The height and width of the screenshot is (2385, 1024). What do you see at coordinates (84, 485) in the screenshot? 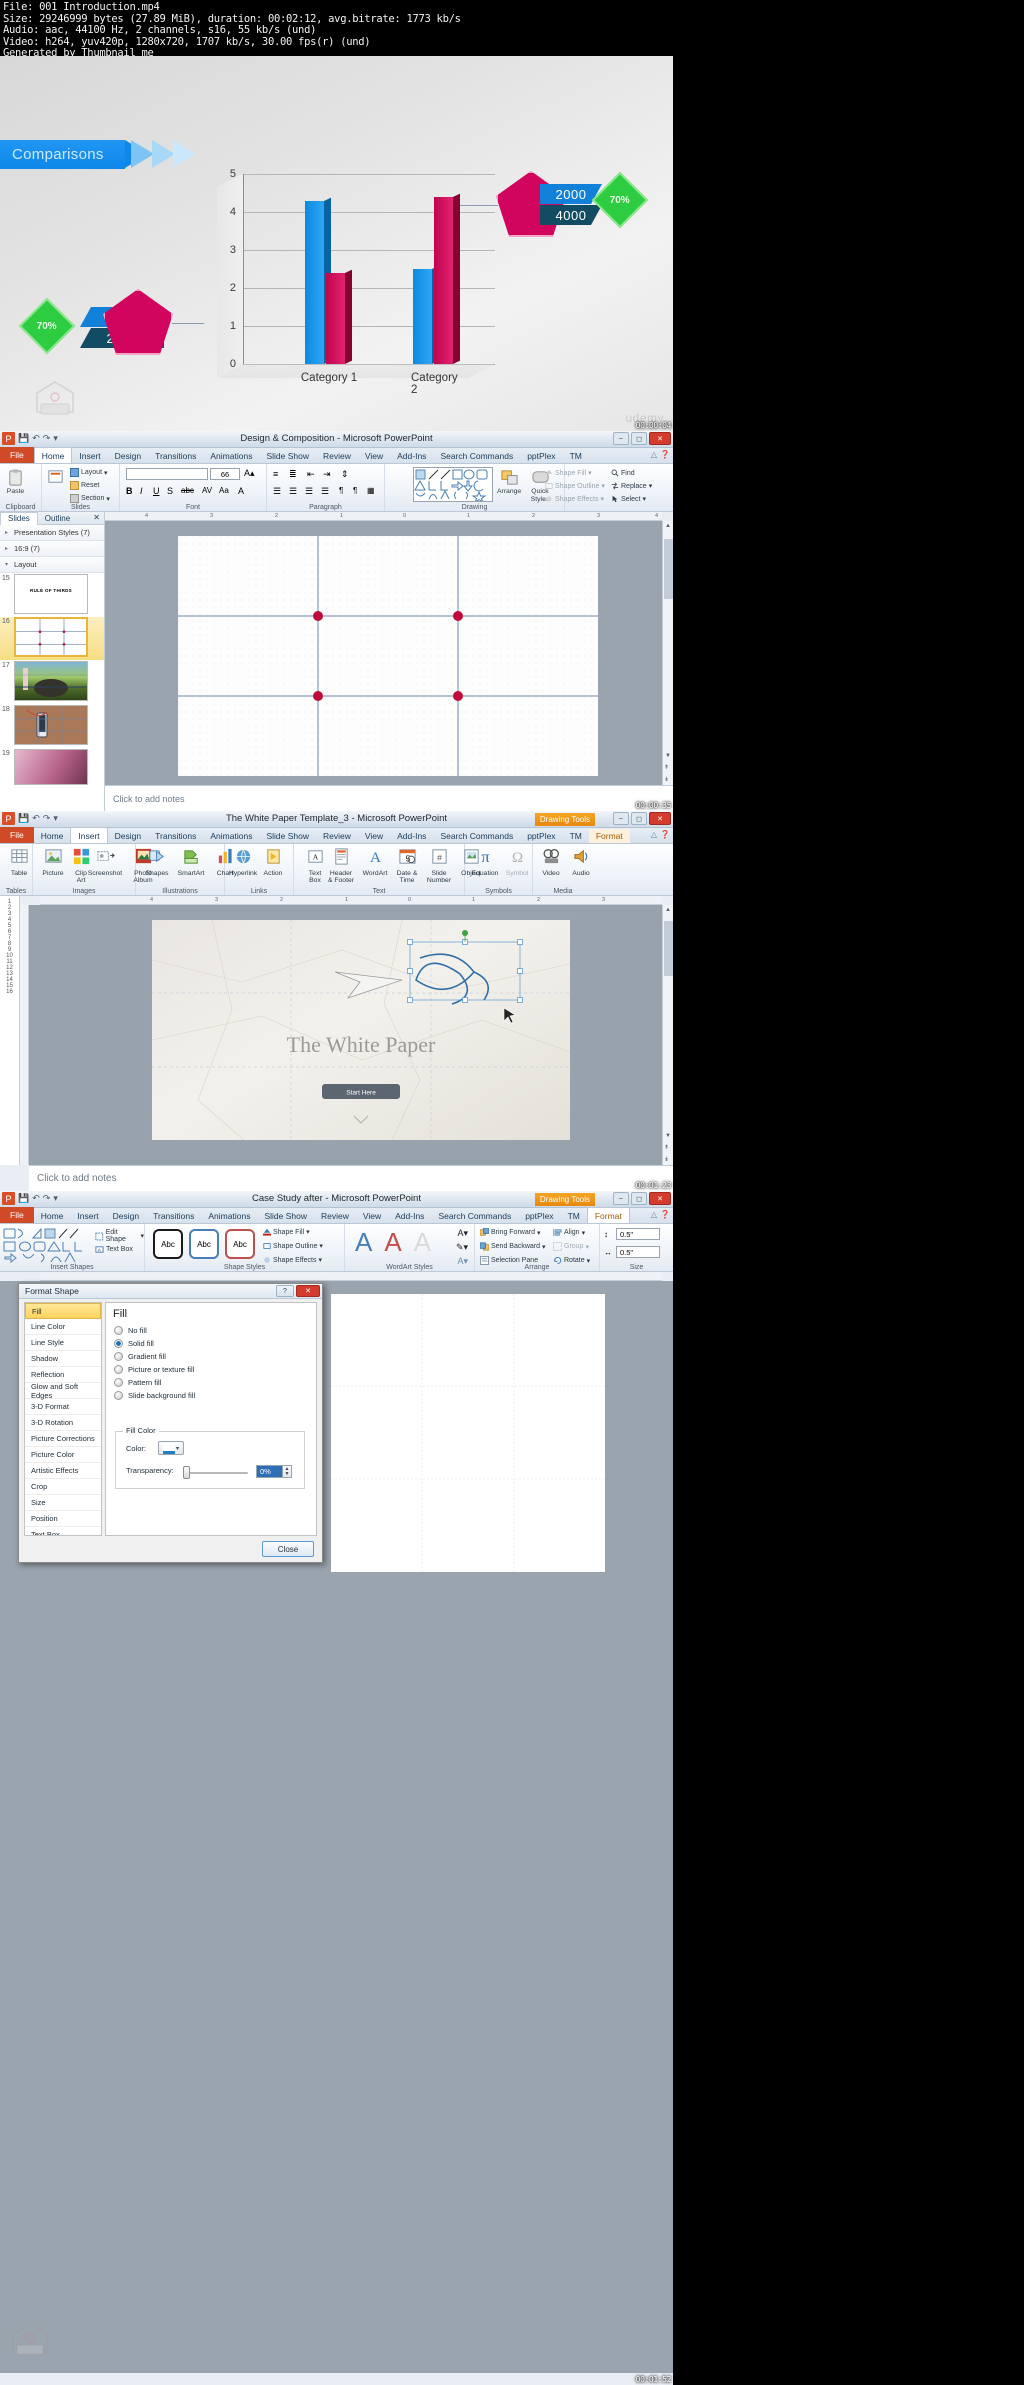
I see `reset-button: Reset` at bounding box center [84, 485].